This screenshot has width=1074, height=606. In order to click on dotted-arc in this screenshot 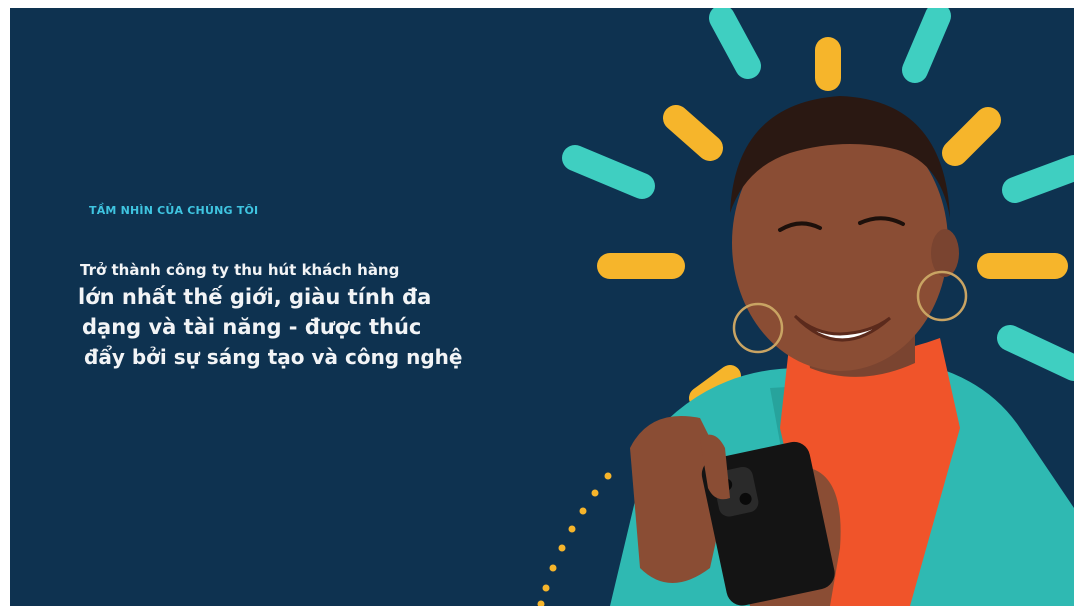, I will do `click(574, 539)`.